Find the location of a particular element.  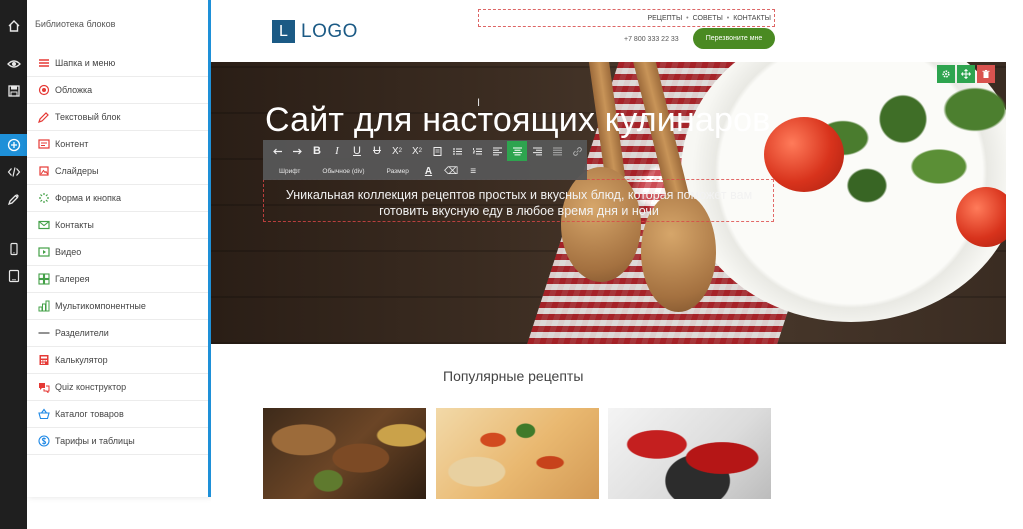

block-category-label: Тарифы и таблицы is located at coordinates (95, 441).